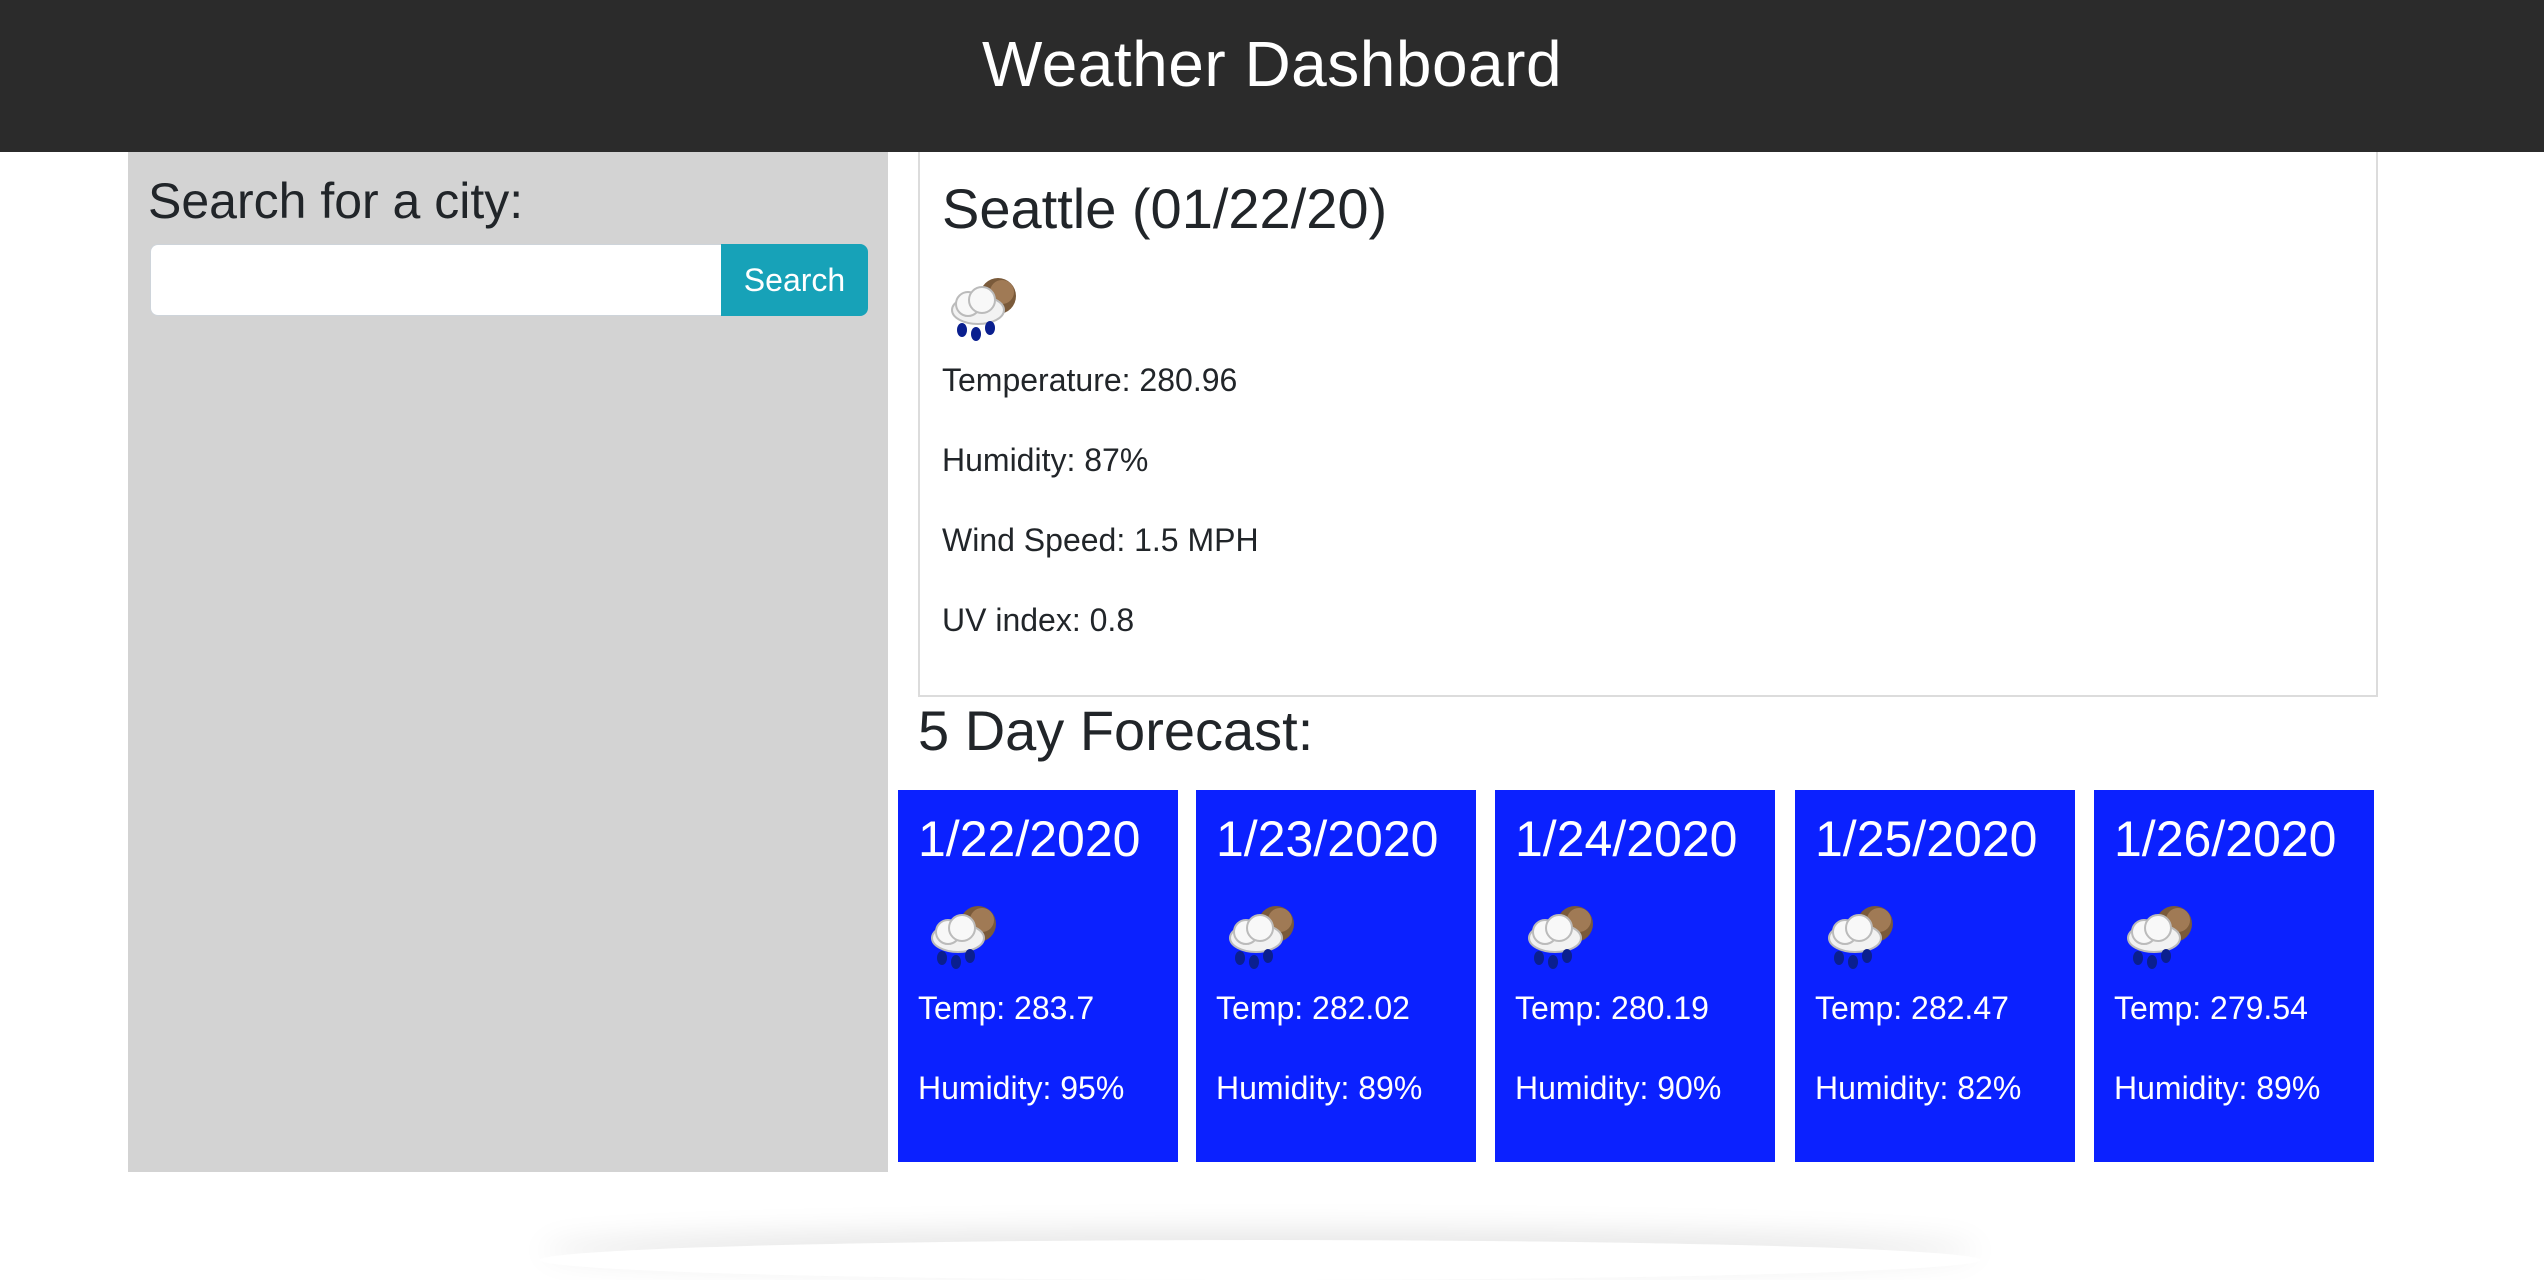 Image resolution: width=2544 pixels, height=1280 pixels. Describe the element at coordinates (2211, 1008) in the screenshot. I see `forecast-temp: Temp: 279.54` at that location.